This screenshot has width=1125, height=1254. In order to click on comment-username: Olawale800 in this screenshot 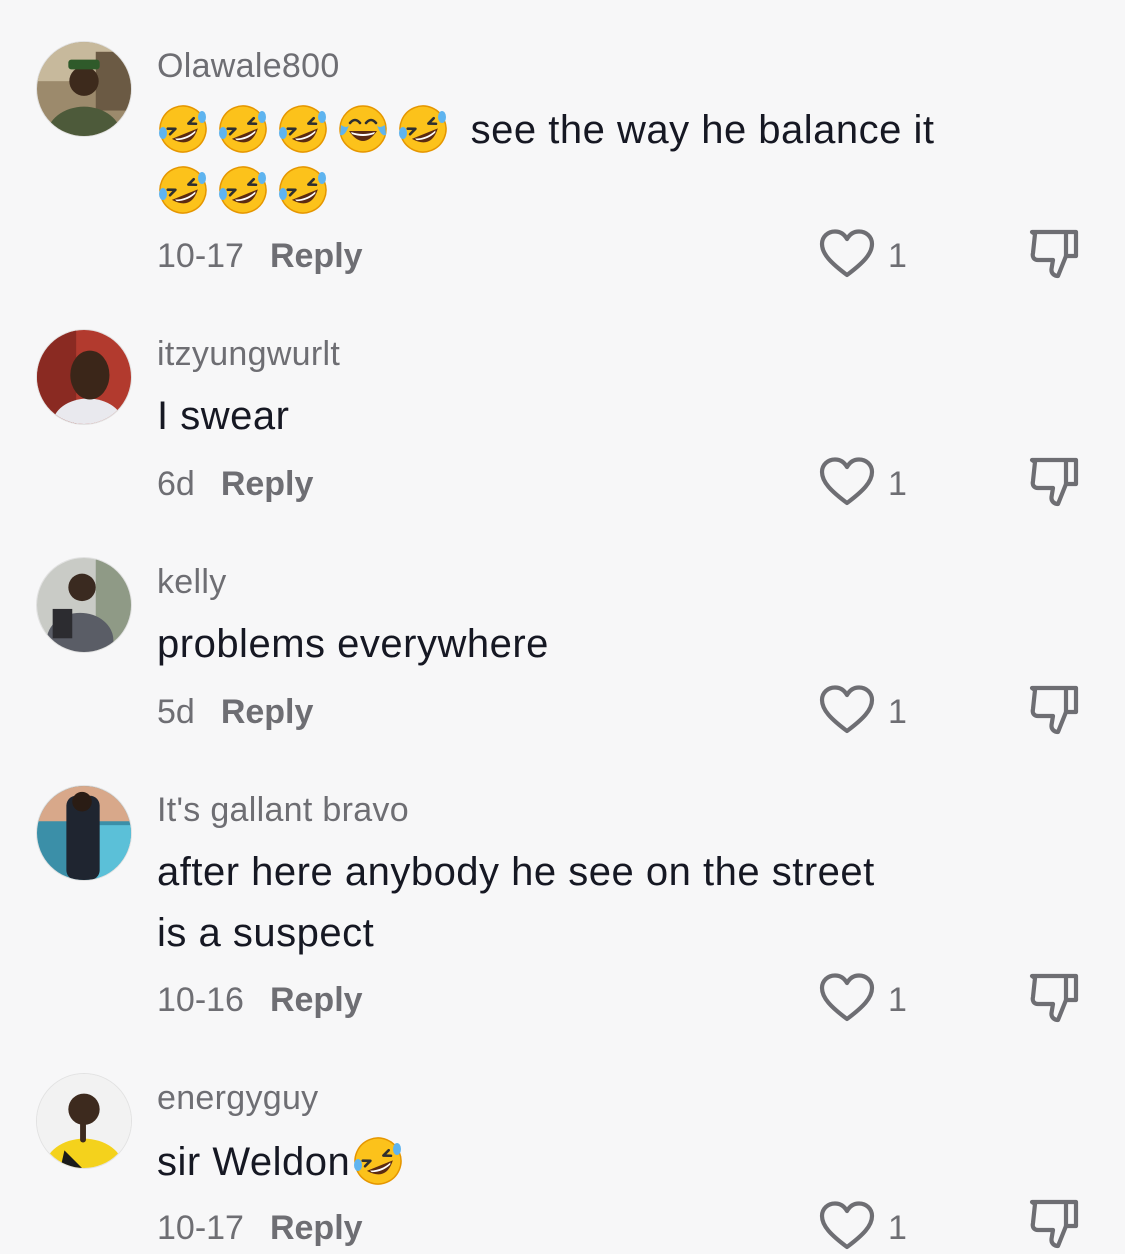, I will do `click(248, 66)`.